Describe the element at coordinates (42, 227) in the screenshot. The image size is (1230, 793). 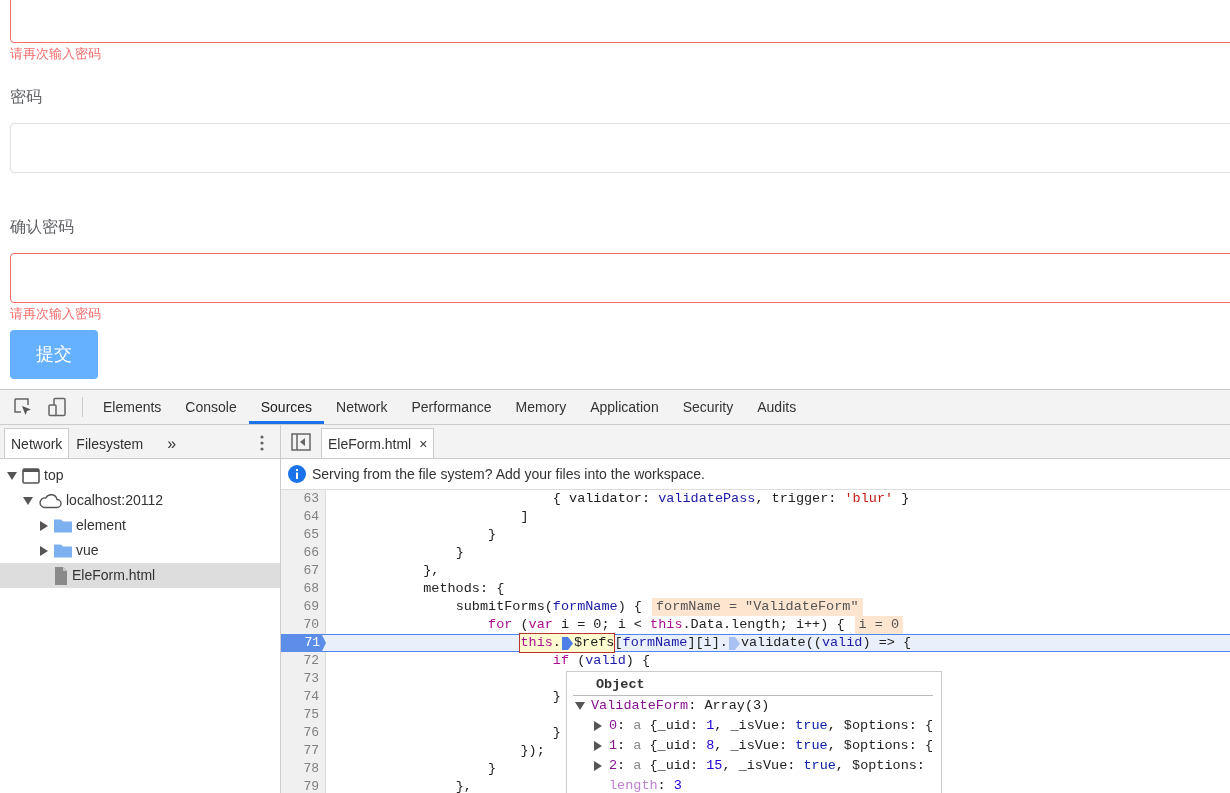
I see `field-label: 确认密码` at that location.